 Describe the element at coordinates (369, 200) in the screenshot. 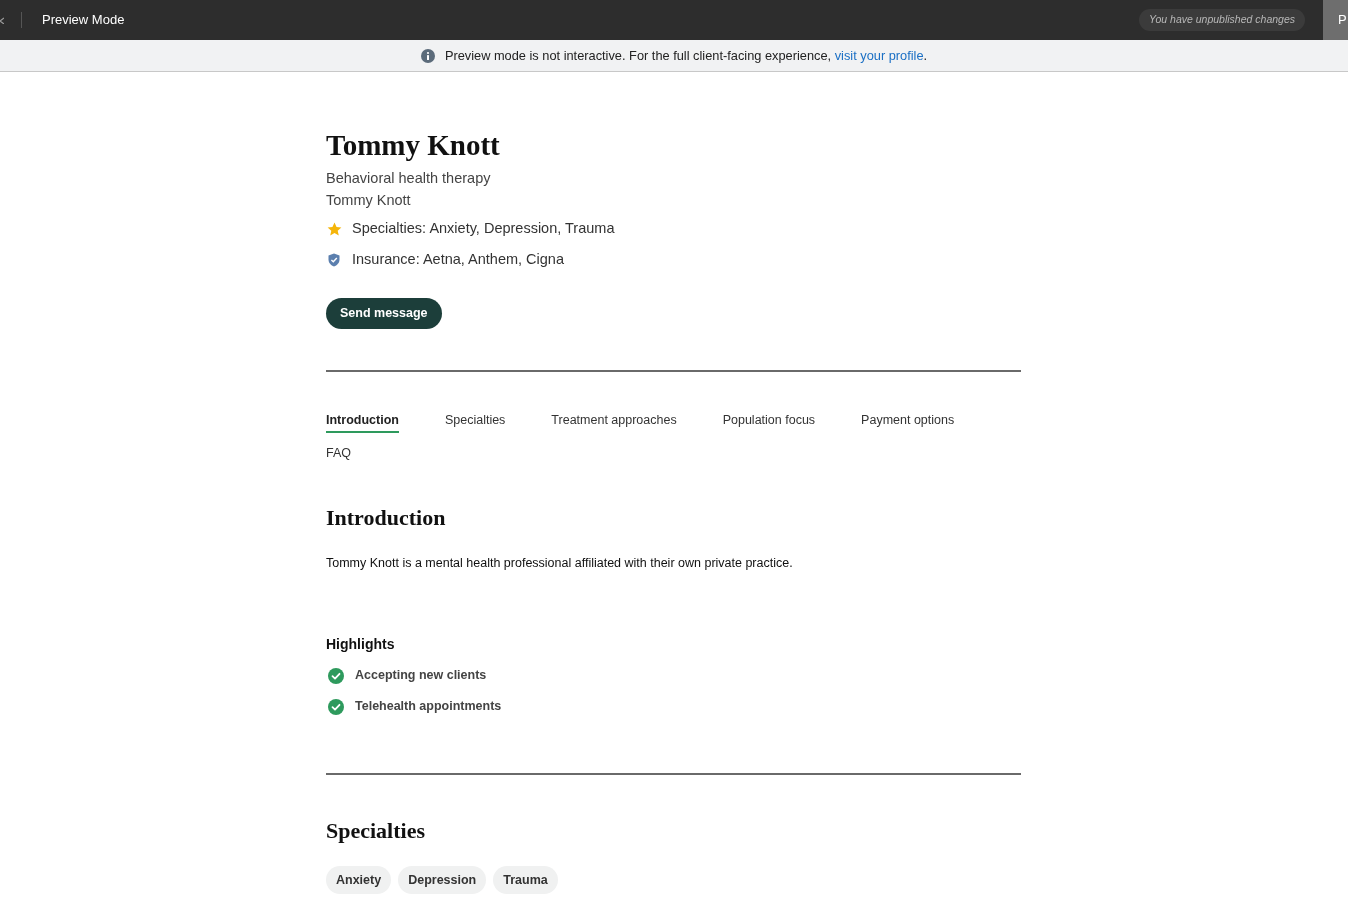

I see `practitioner-name: Tommy Knott` at that location.